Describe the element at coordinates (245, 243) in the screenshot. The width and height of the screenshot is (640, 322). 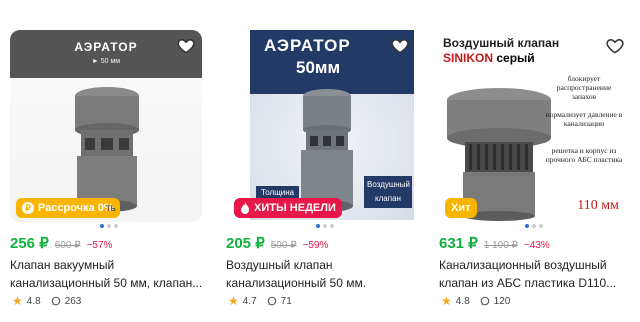
I see `current-price: 205 ₽` at that location.